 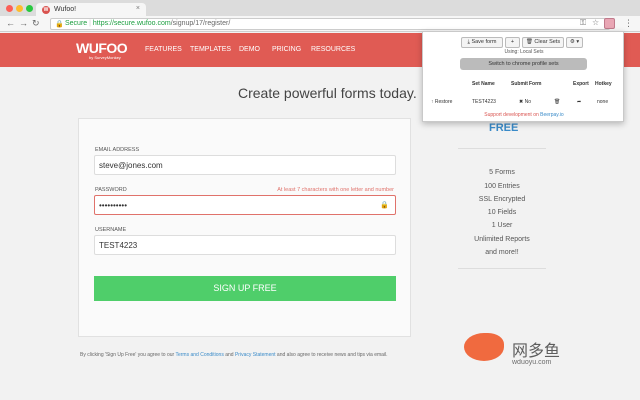 I want to click on nav-features: FEATURES, so click(x=163, y=49).